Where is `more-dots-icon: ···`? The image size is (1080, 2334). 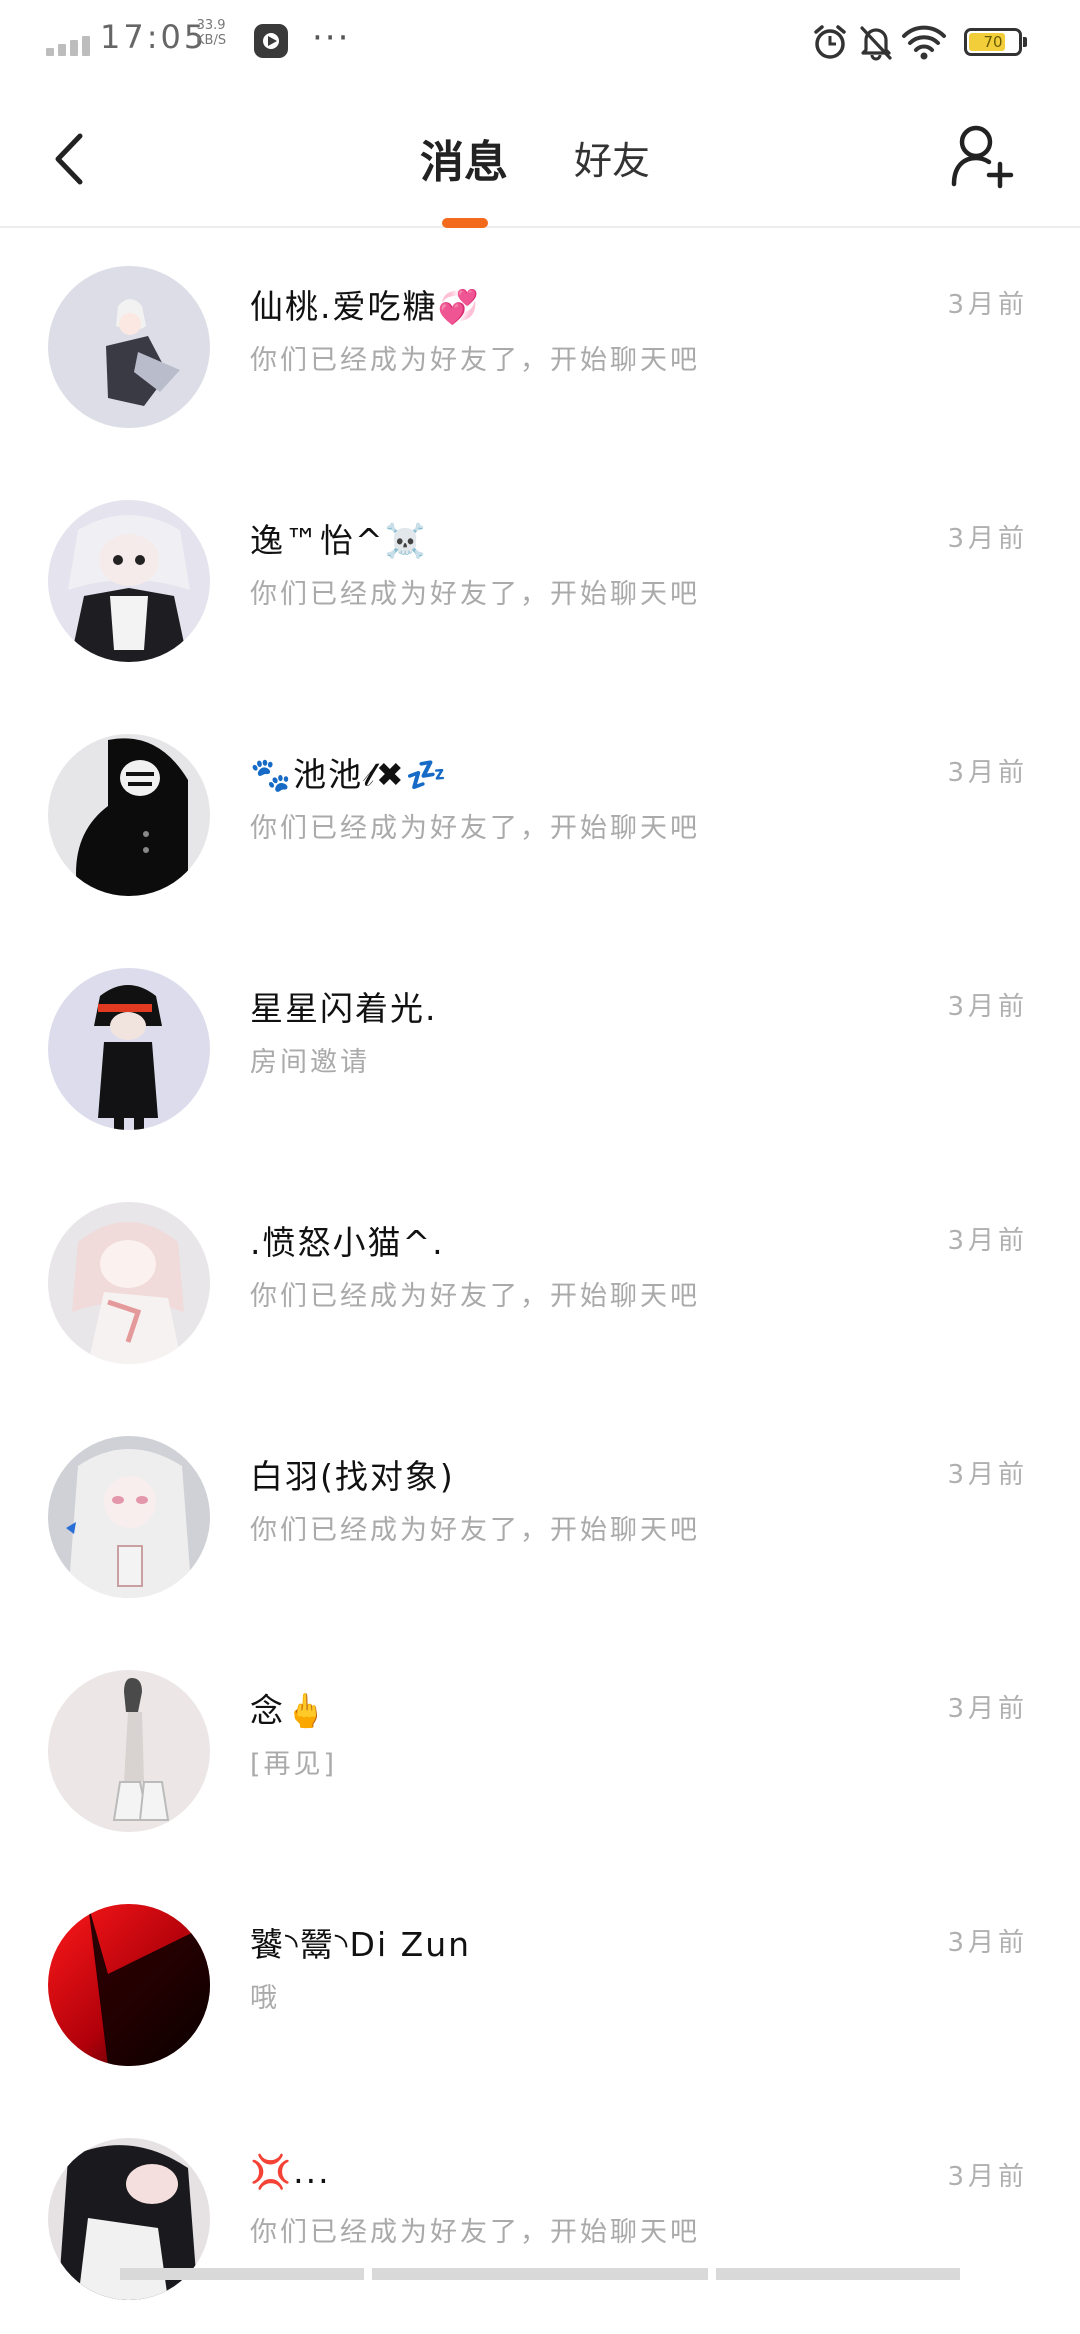
more-dots-icon: ··· is located at coordinates (331, 38).